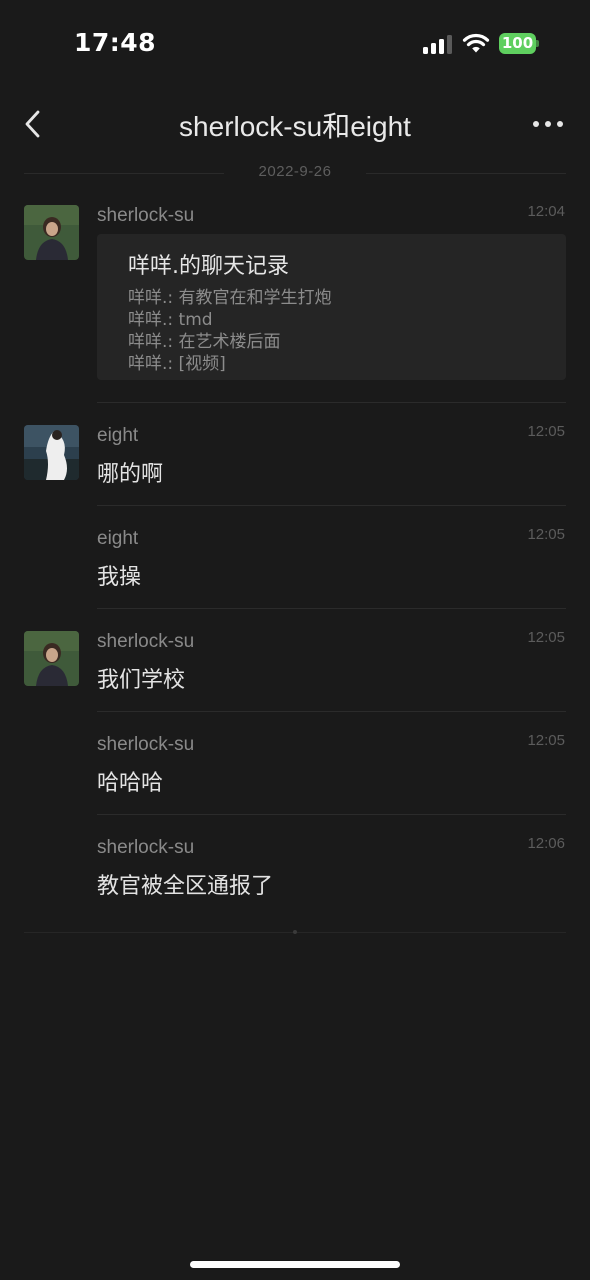 The width and height of the screenshot is (590, 1280). I want to click on home-indicator, so click(295, 1264).